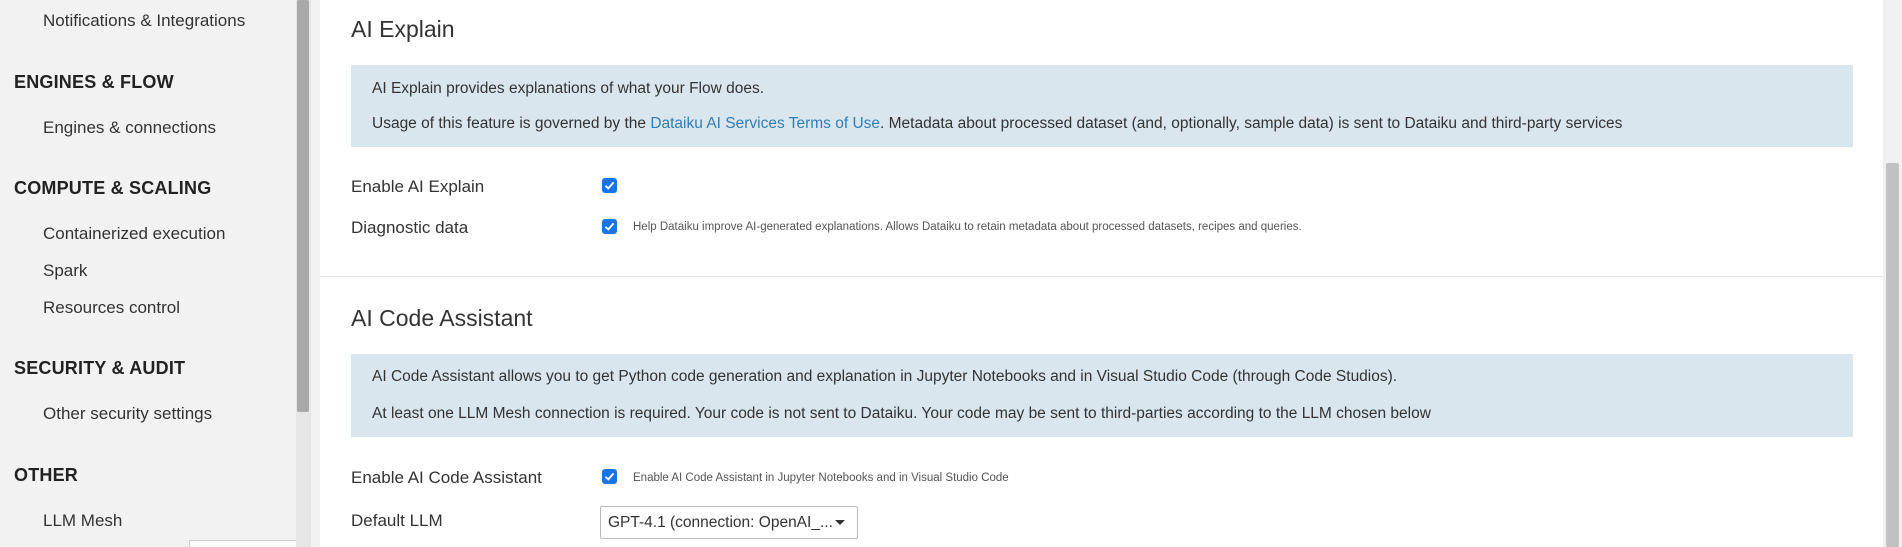  What do you see at coordinates (303, 206) in the screenshot?
I see `sidebar-scrollbar-thumb` at bounding box center [303, 206].